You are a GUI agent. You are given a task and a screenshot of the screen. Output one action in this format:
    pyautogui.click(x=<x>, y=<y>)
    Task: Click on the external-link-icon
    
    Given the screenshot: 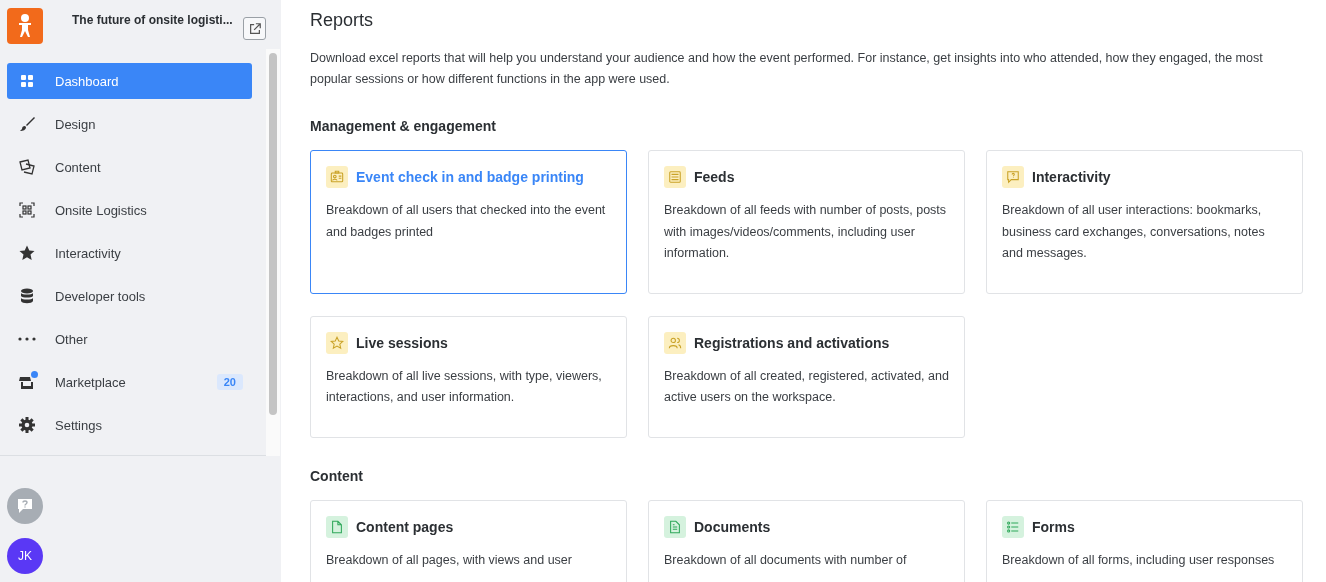 What is the action you would take?
    pyautogui.click(x=254, y=28)
    